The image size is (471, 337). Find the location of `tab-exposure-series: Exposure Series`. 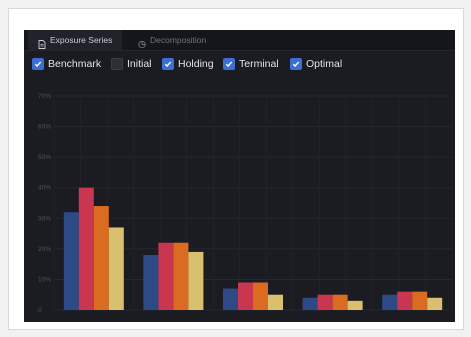

tab-exposure-series: Exposure Series is located at coordinates (75, 40).